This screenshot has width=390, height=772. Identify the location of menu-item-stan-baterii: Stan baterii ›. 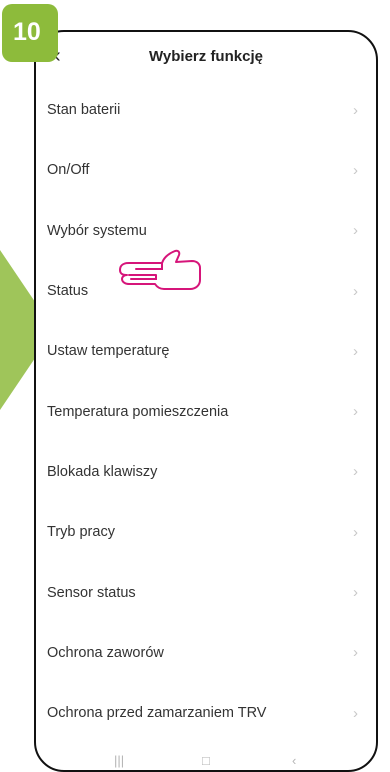
(206, 110).